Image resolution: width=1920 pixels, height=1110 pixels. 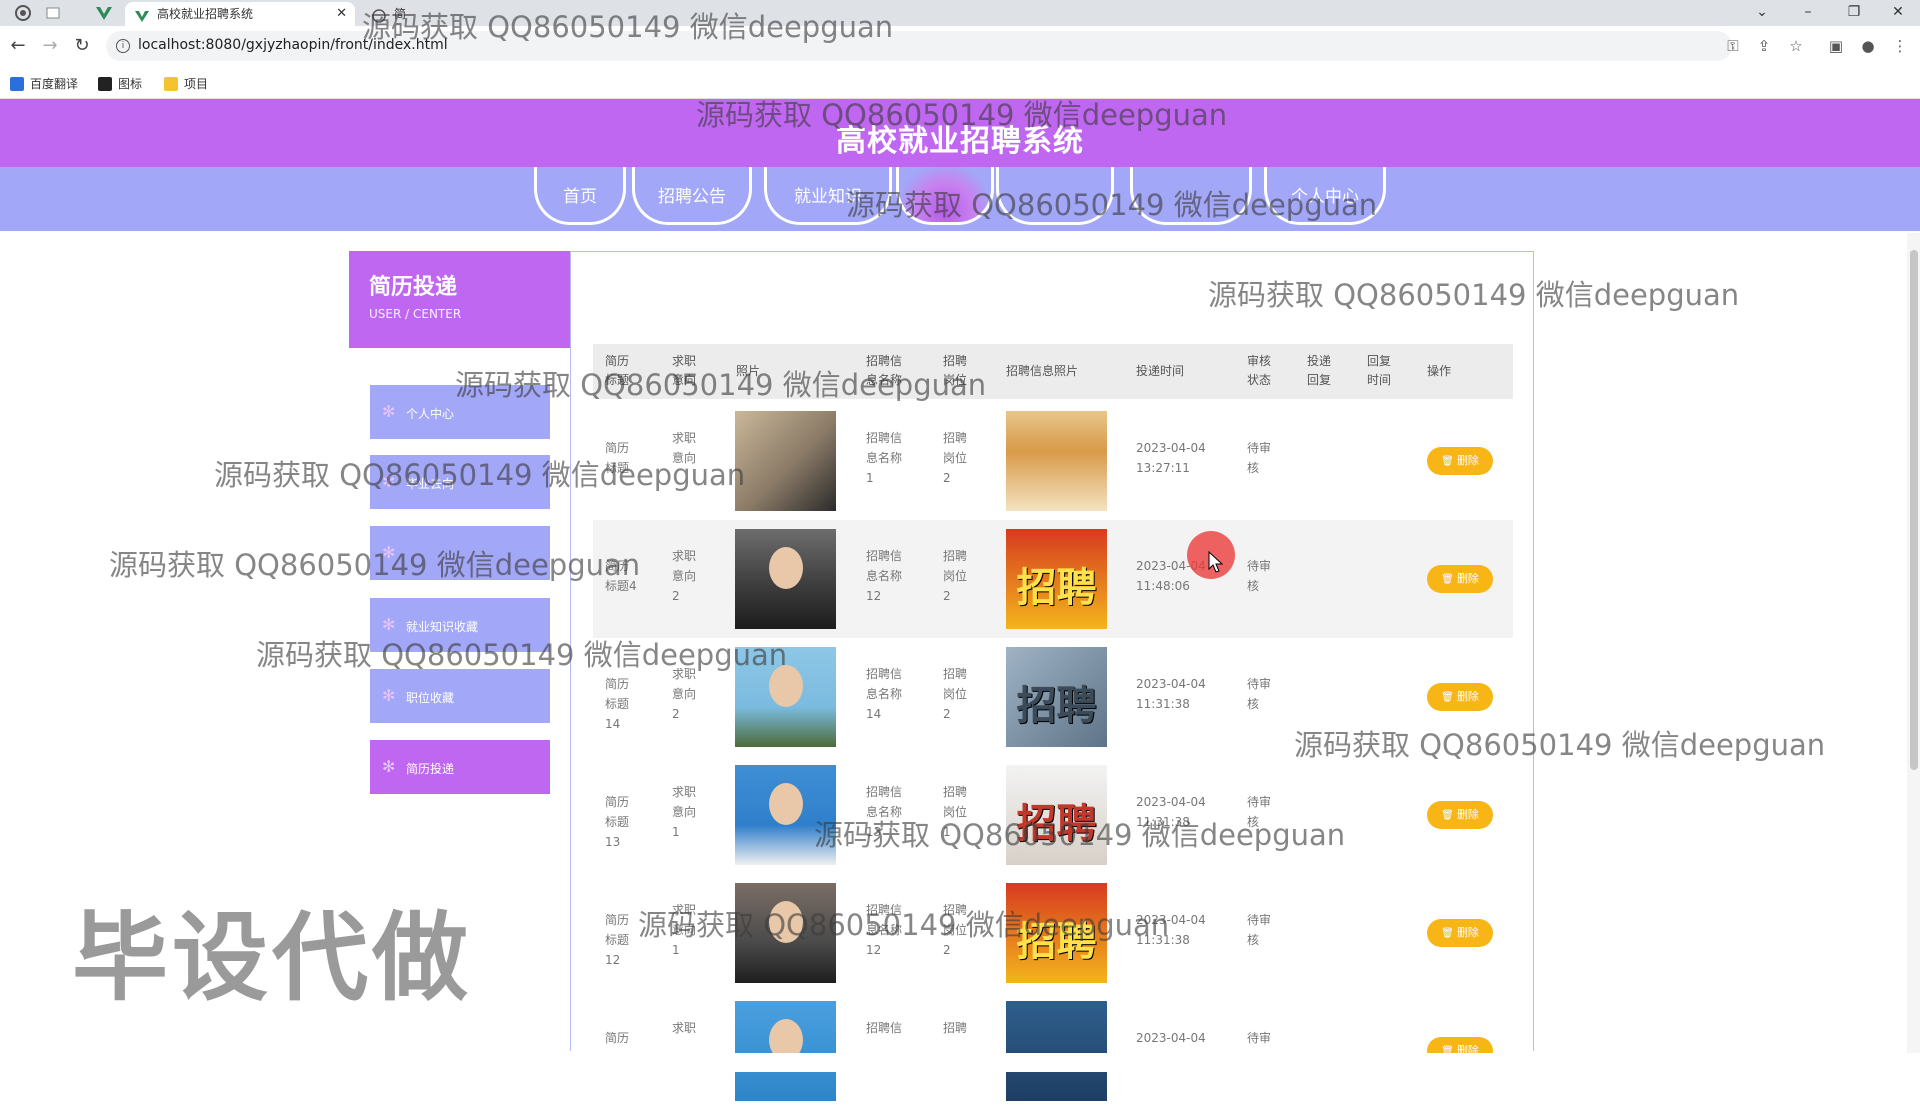 What do you see at coordinates (580, 196) in the screenshot?
I see `nav-home: 首页` at bounding box center [580, 196].